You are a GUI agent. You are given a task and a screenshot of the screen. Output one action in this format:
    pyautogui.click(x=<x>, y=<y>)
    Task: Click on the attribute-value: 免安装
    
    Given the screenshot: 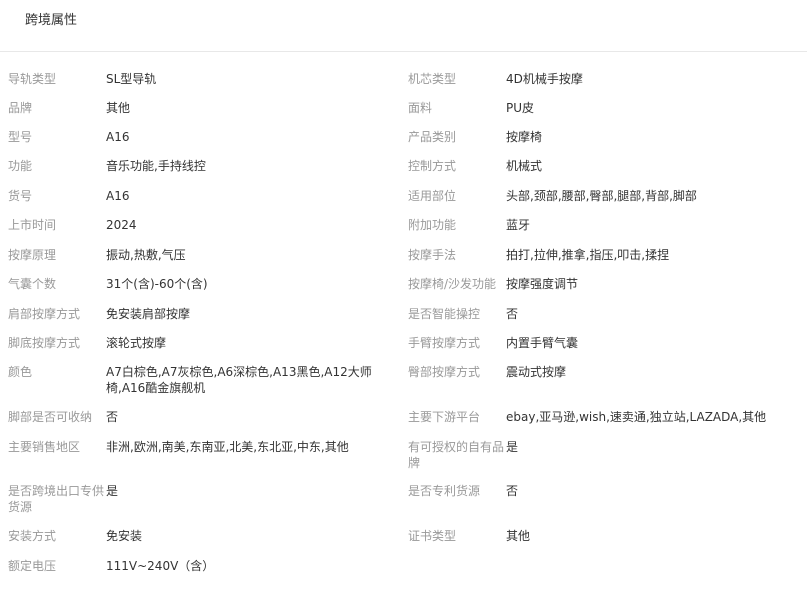 What is the action you would take?
    pyautogui.click(x=124, y=536)
    